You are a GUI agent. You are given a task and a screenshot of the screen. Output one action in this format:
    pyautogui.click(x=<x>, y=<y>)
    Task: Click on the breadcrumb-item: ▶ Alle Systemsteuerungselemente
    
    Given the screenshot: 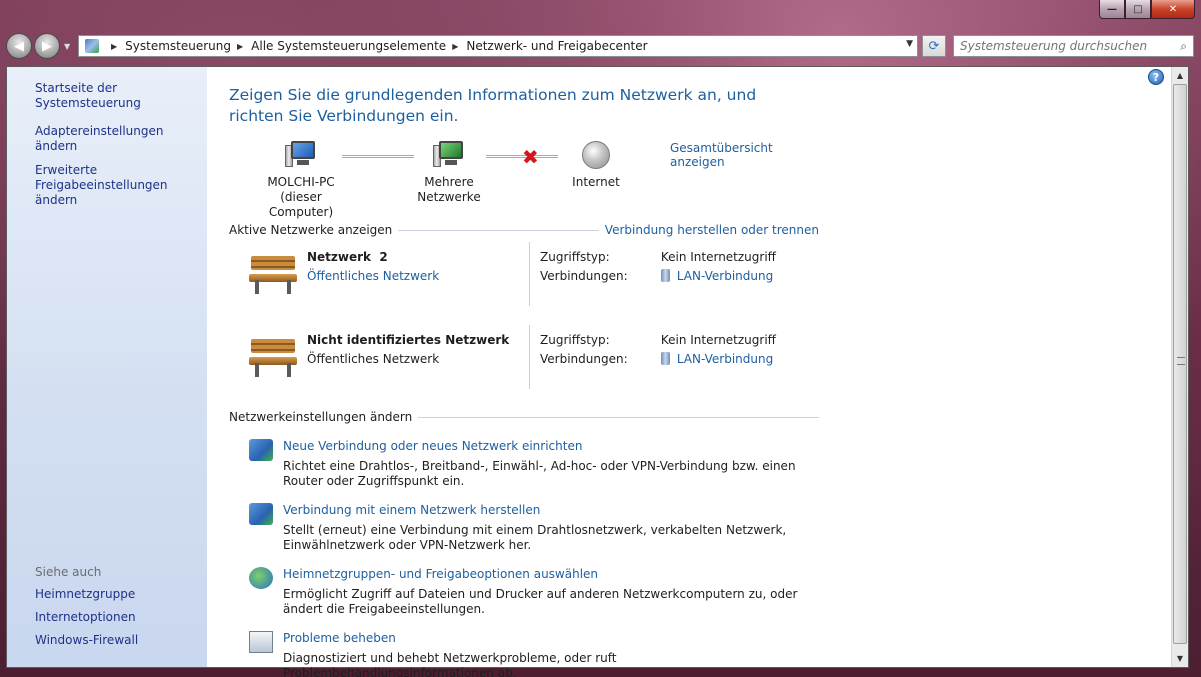 What is the action you would take?
    pyautogui.click(x=338, y=46)
    